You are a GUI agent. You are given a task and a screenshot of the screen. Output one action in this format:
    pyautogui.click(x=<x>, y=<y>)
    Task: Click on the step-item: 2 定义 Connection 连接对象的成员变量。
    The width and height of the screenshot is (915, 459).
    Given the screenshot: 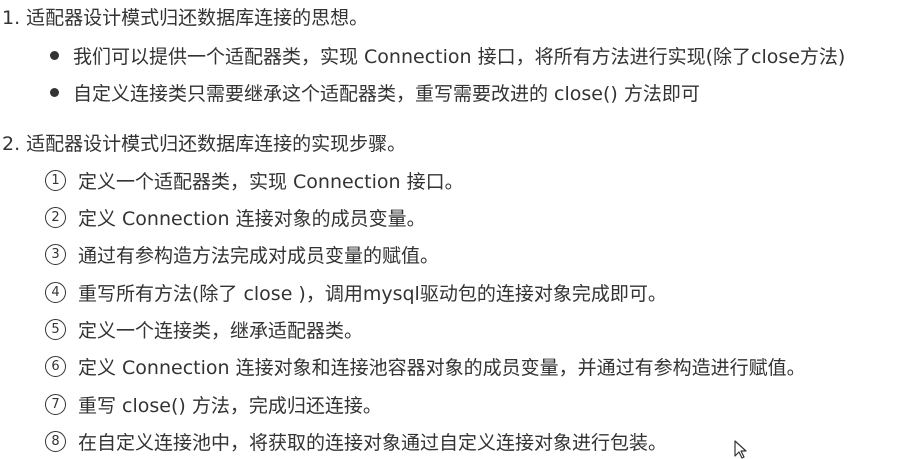 What is the action you would take?
    pyautogui.click(x=235, y=219)
    